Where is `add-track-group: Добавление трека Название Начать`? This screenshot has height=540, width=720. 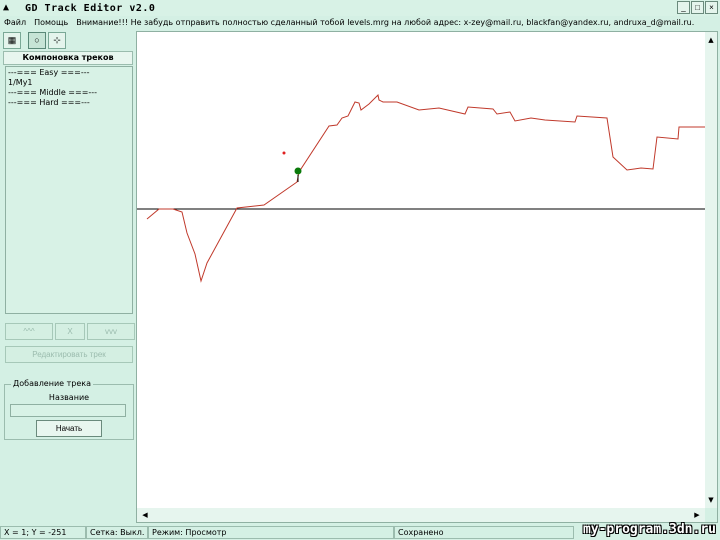
add-track-group: Добавление трека Название Начать is located at coordinates (69, 409).